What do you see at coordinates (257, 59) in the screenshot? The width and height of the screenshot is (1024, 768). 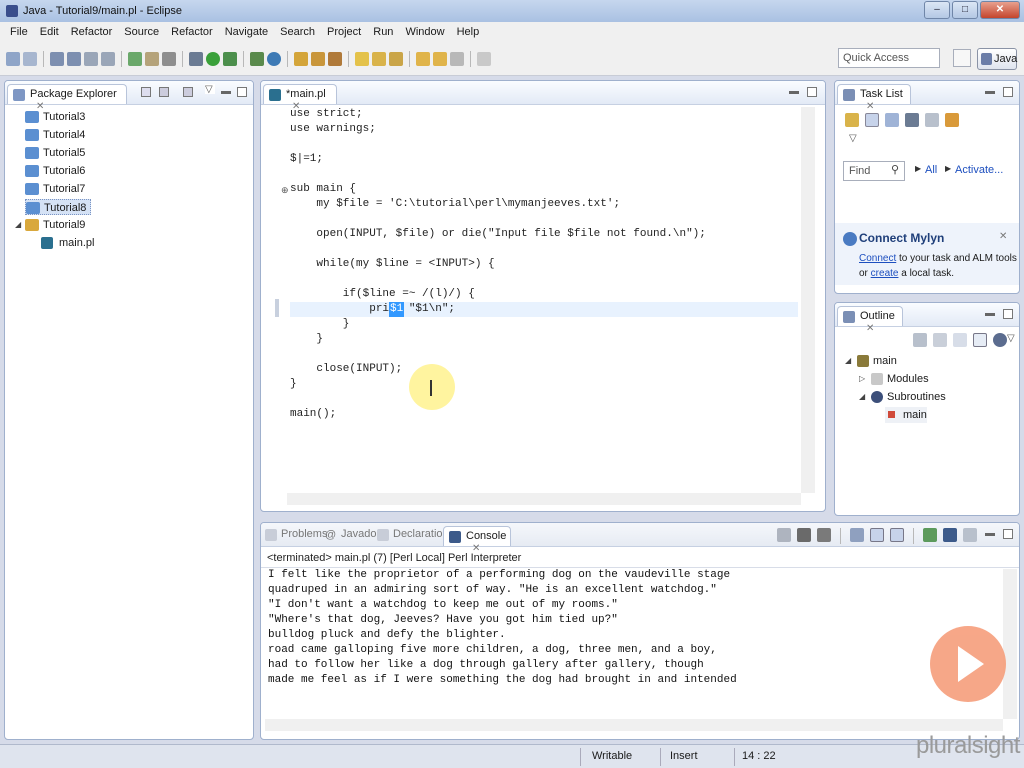 I see `new-java-project-icon` at bounding box center [257, 59].